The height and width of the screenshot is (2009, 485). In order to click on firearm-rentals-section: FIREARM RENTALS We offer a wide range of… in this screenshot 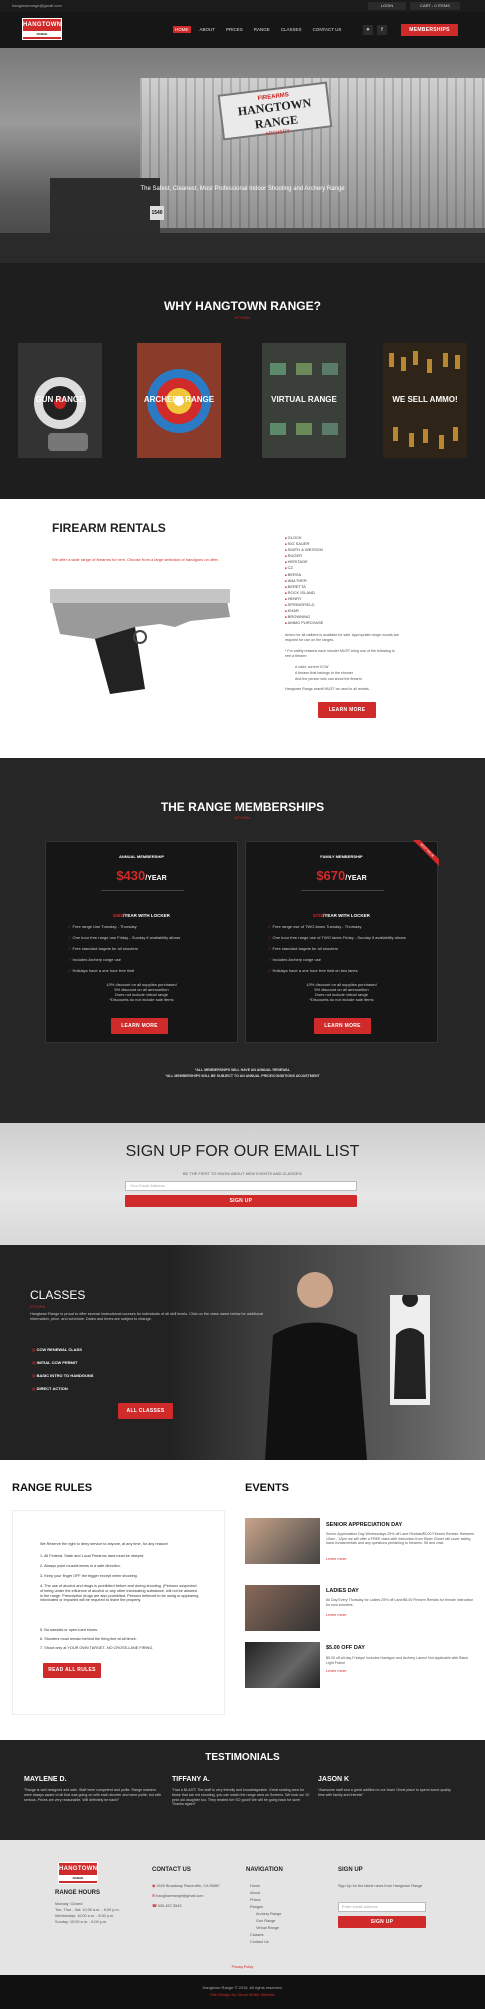, I will do `click(242, 628)`.